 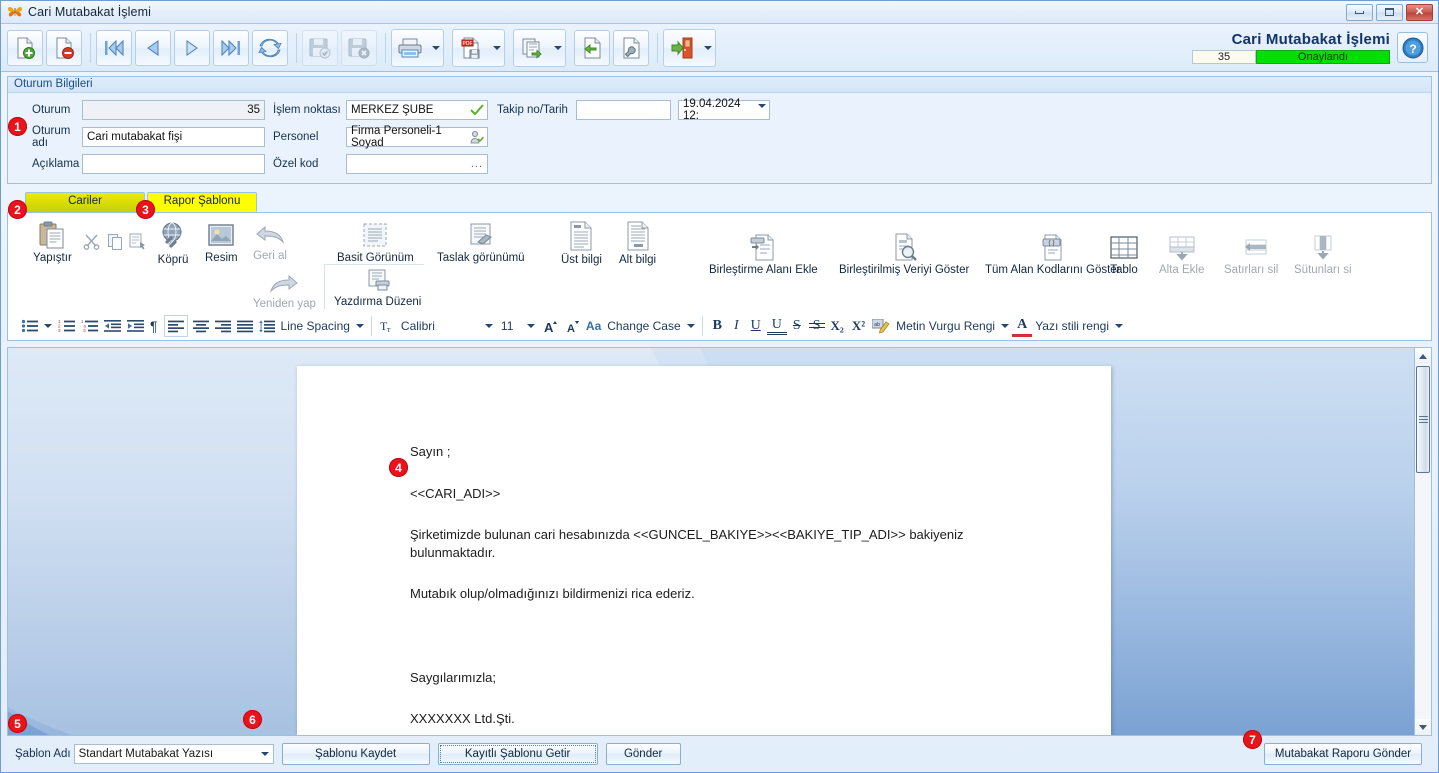 What do you see at coordinates (532, 48) in the screenshot?
I see `copy-to-button` at bounding box center [532, 48].